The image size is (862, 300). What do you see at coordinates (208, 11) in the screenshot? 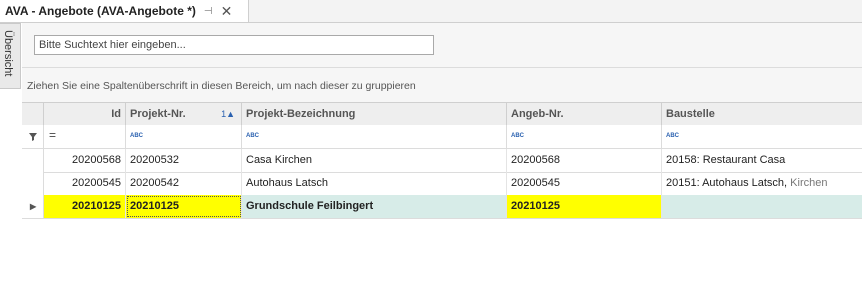
I see `pin-icon: ⊣` at bounding box center [208, 11].